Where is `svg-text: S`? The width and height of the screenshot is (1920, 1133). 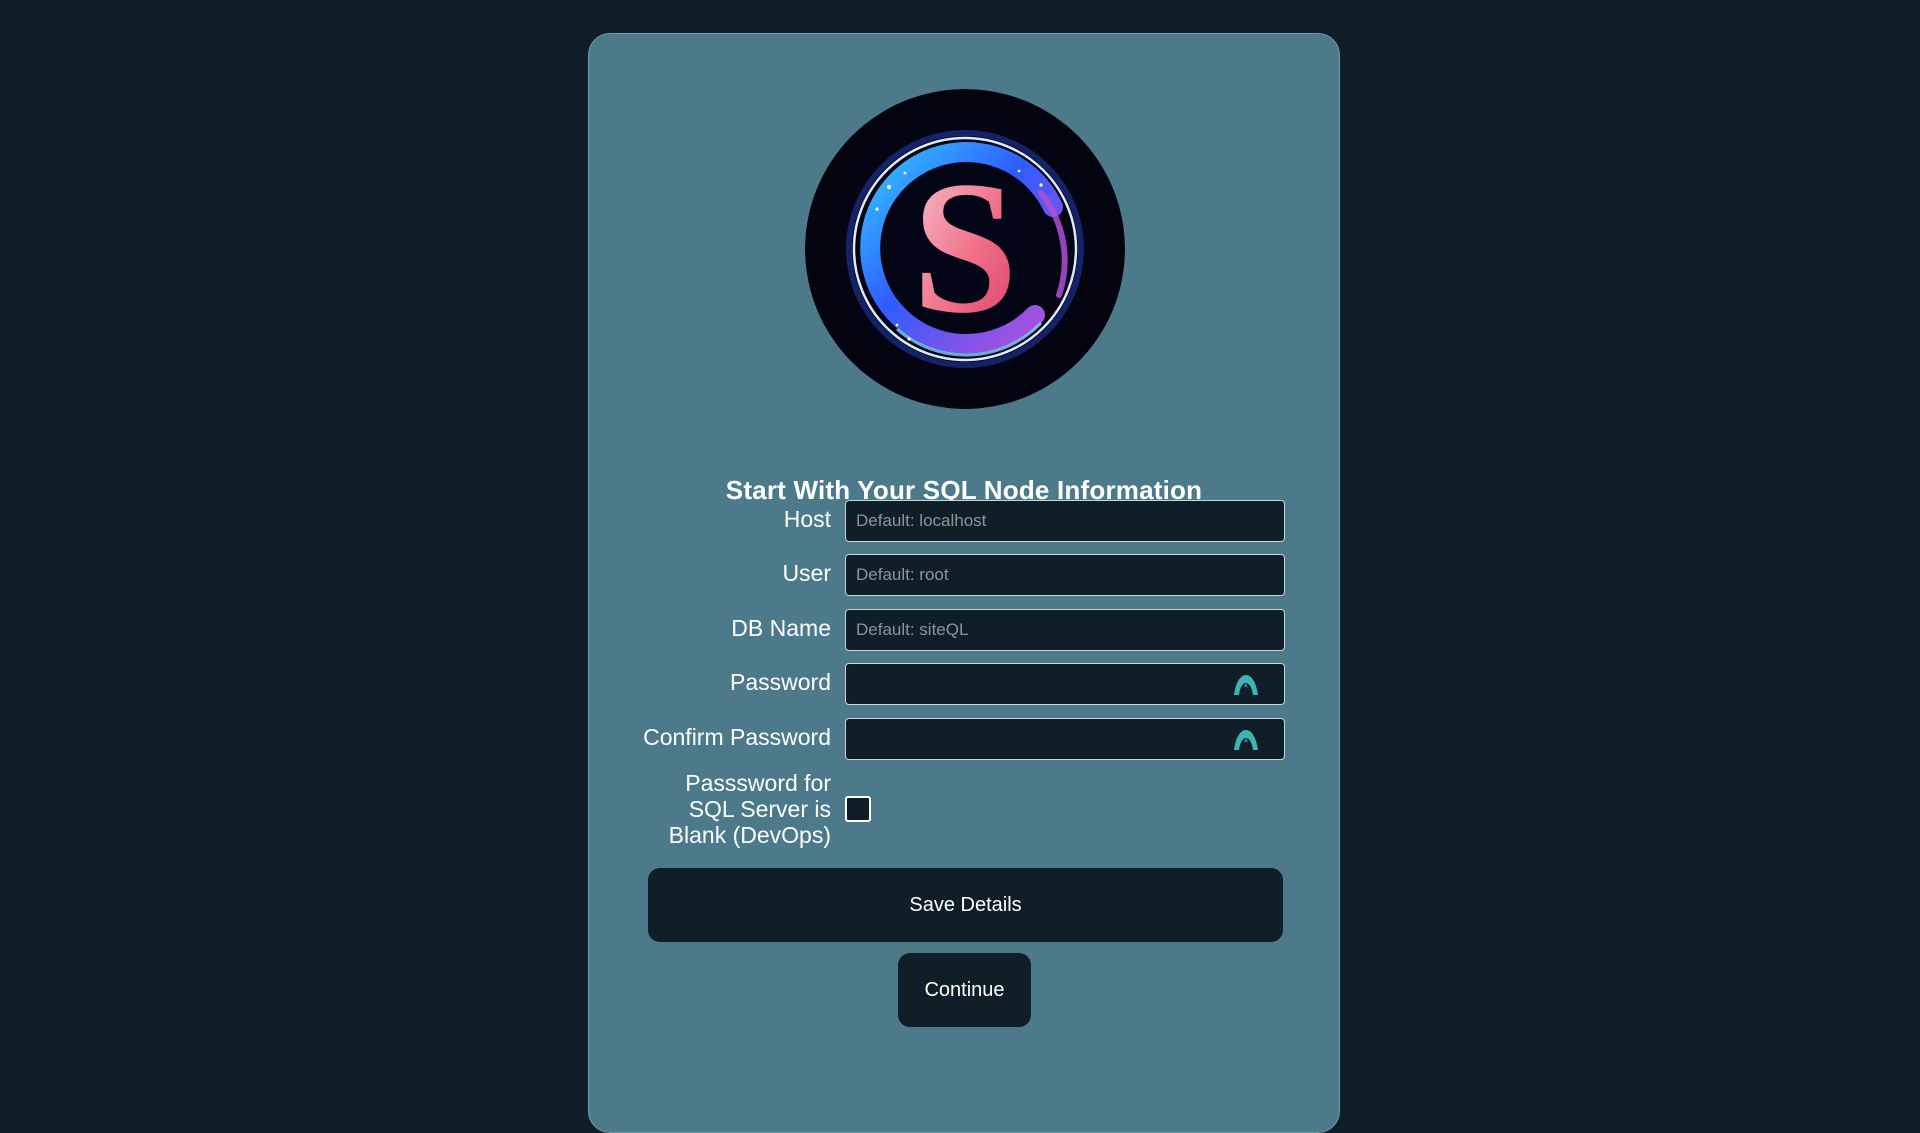 svg-text: S is located at coordinates (965, 248).